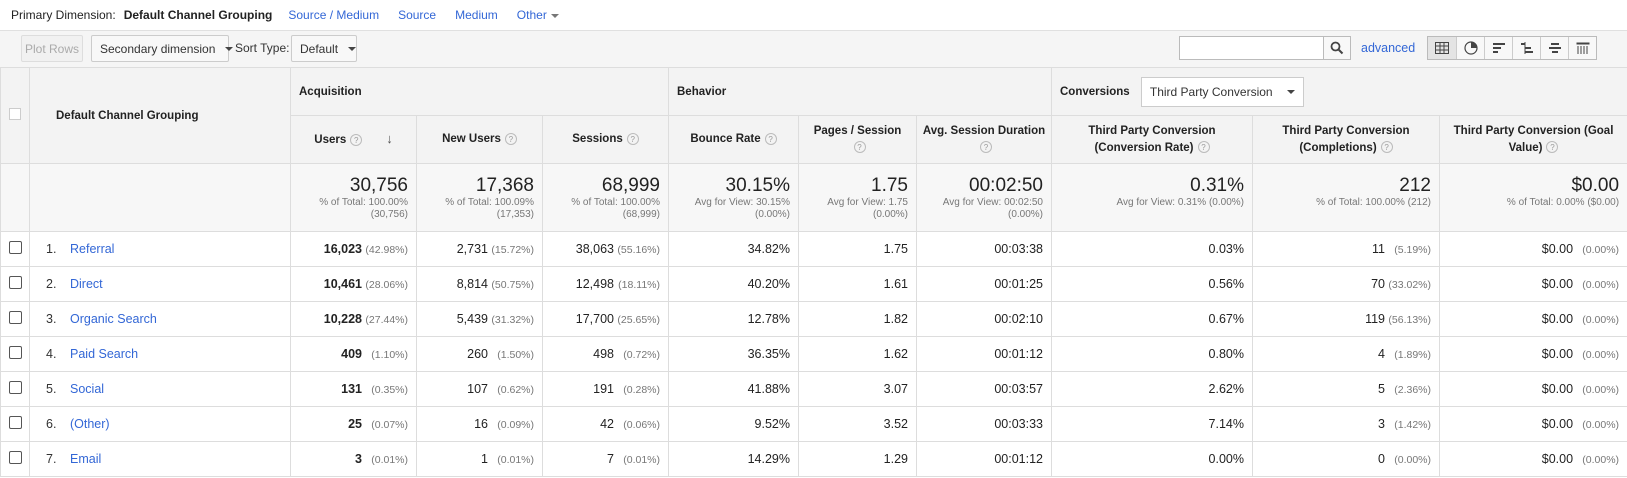 Image resolution: width=1627 pixels, height=478 pixels. Describe the element at coordinates (476, 15) in the screenshot. I see `dimension-link-medium: Medium` at that location.